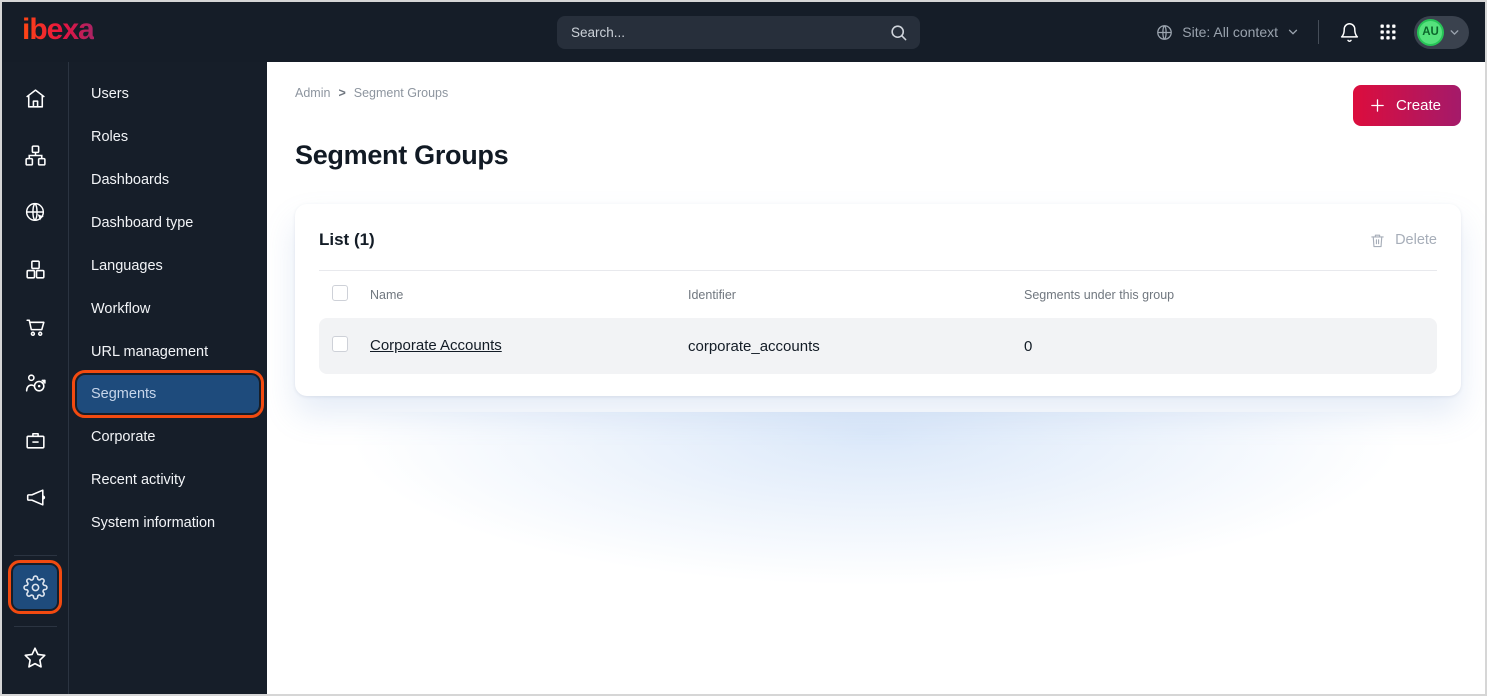  What do you see at coordinates (168, 222) in the screenshot?
I see `sidebar-item-dashboard-type: Dashboard type` at bounding box center [168, 222].